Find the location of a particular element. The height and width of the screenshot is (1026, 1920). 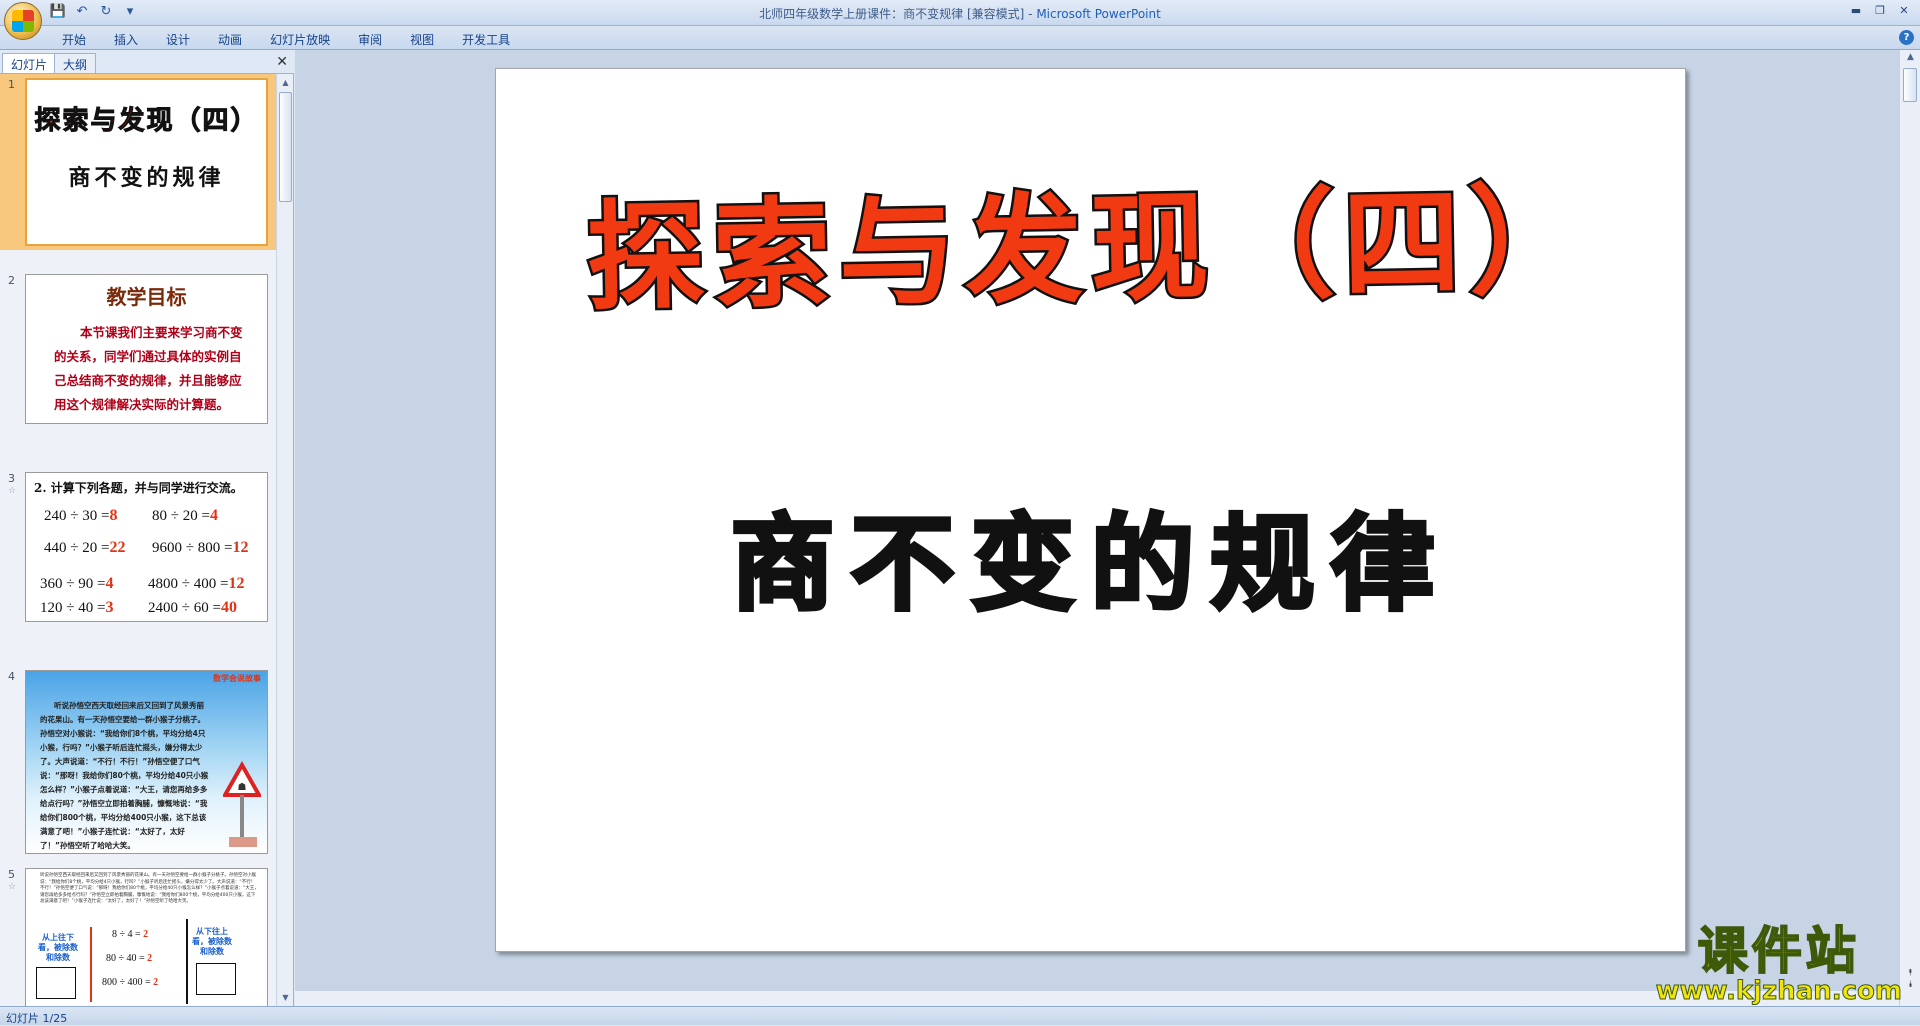

thumb-label-right: 从下往上看，被除数和除数 is located at coordinates (212, 941).